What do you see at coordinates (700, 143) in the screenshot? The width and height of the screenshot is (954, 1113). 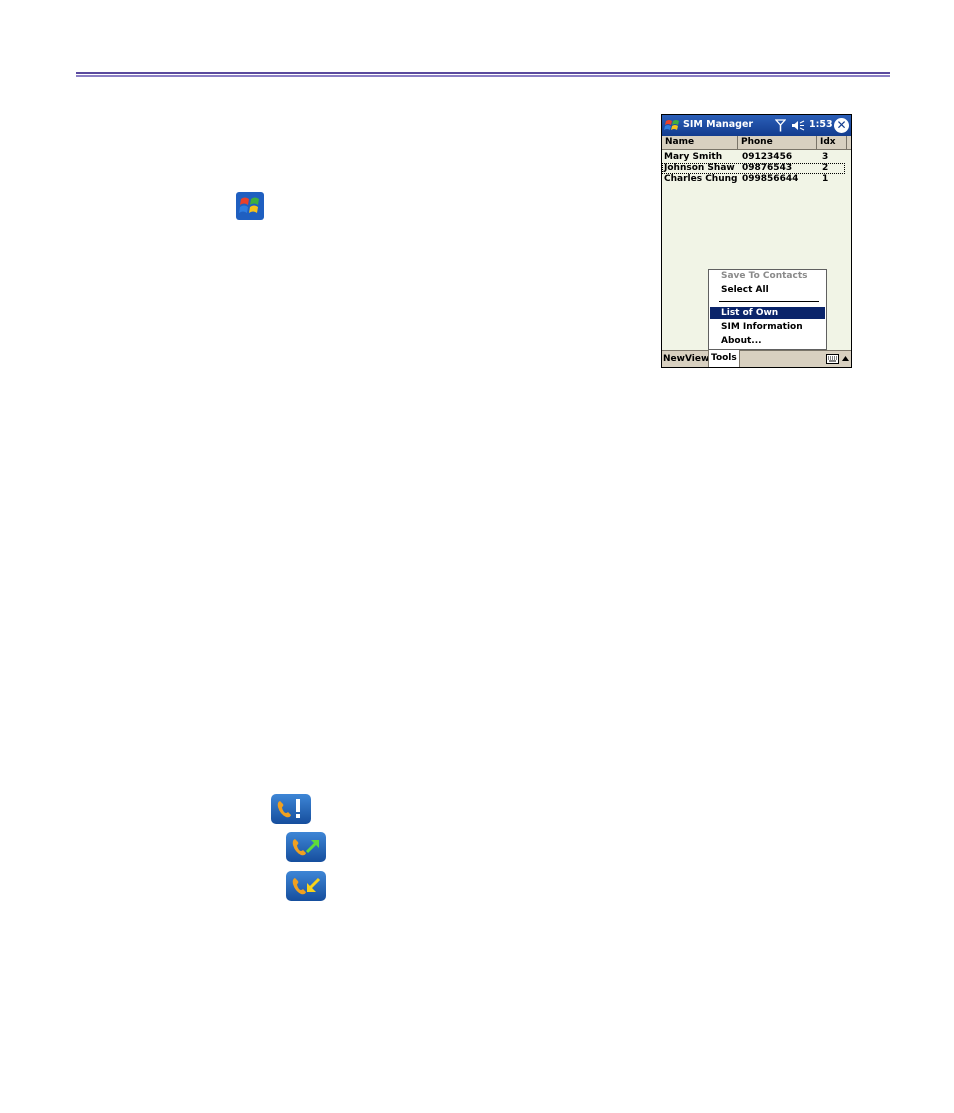 I see `column-header-name: Name` at bounding box center [700, 143].